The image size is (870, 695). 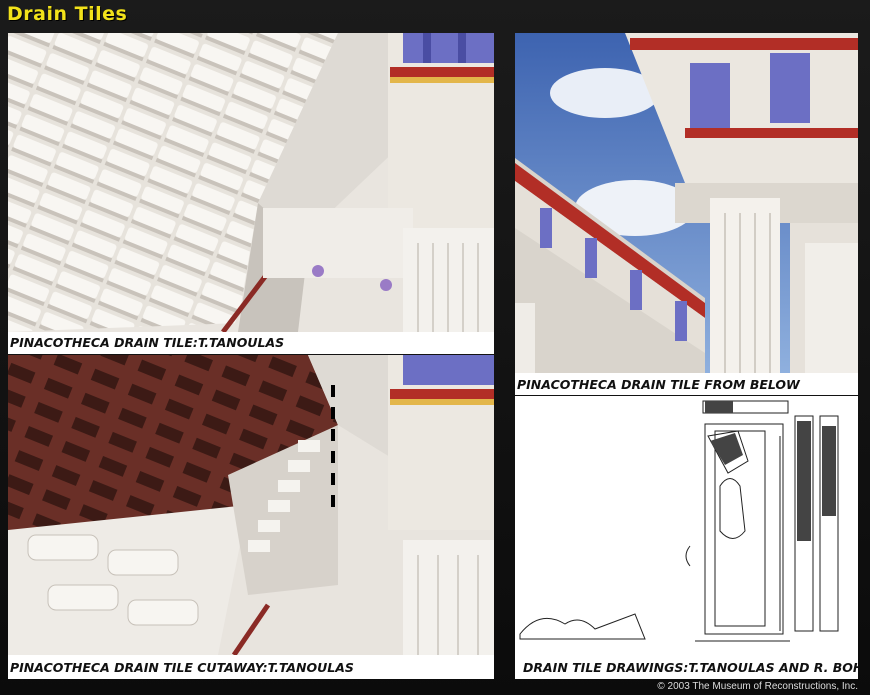 I want to click on caption-top-left: PINACOTHECA DRAIN TILE:T.TANOULAS, so click(x=147, y=342).